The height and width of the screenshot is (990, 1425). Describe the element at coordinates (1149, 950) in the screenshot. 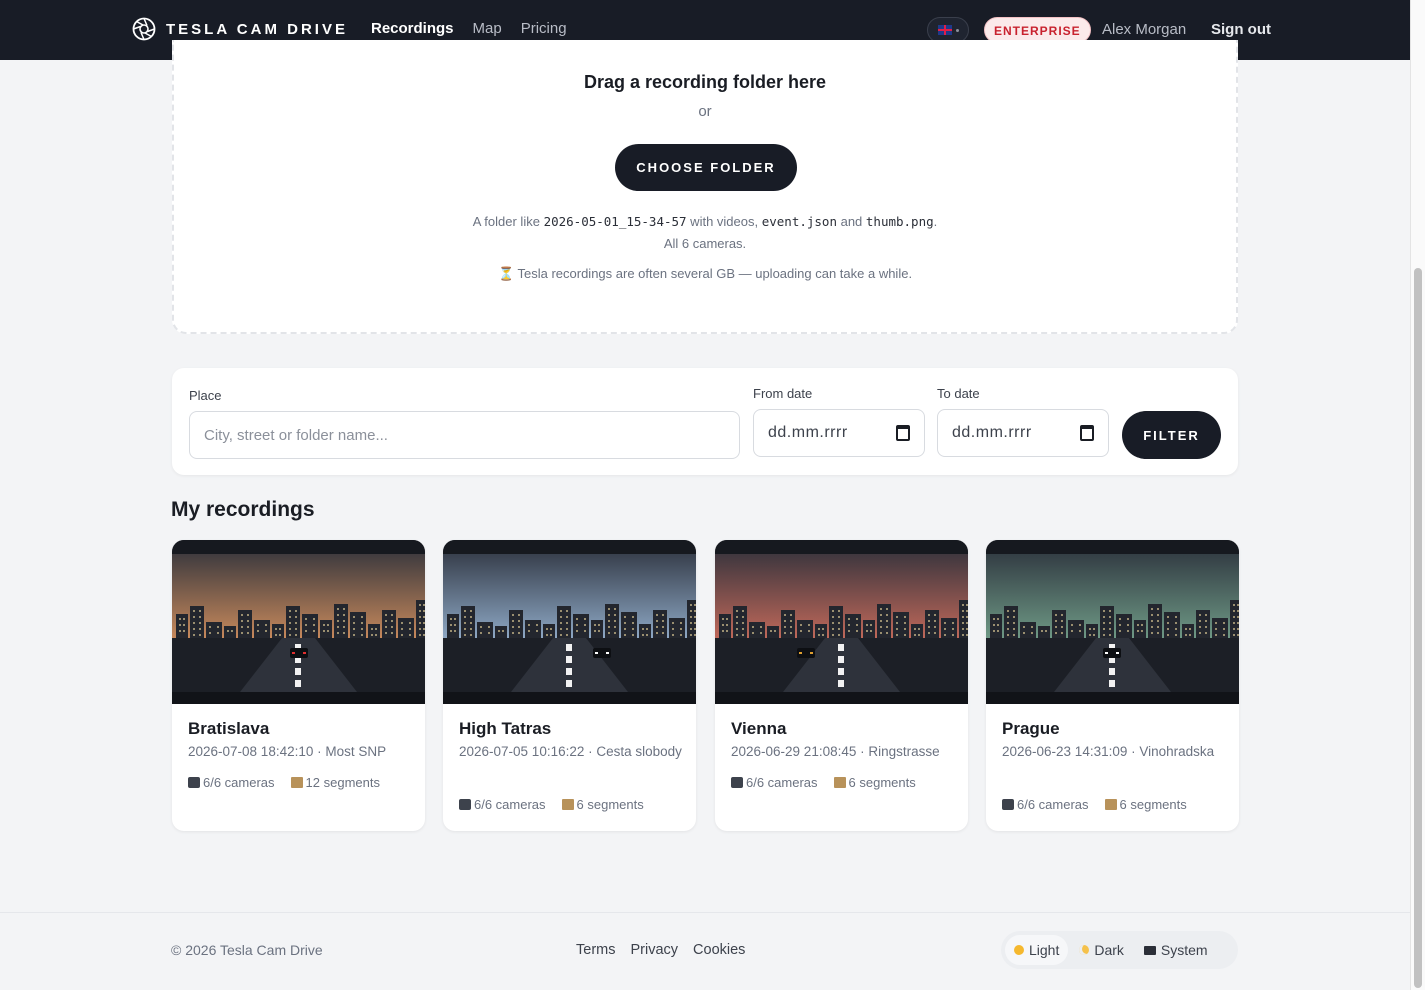

I see `monitor-icon` at that location.